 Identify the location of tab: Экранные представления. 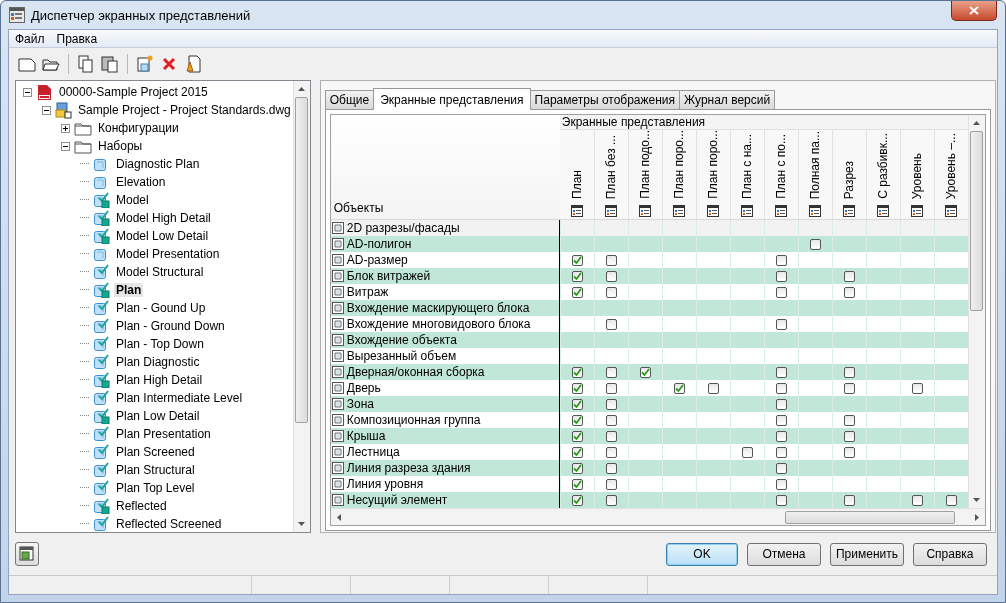
(452, 99).